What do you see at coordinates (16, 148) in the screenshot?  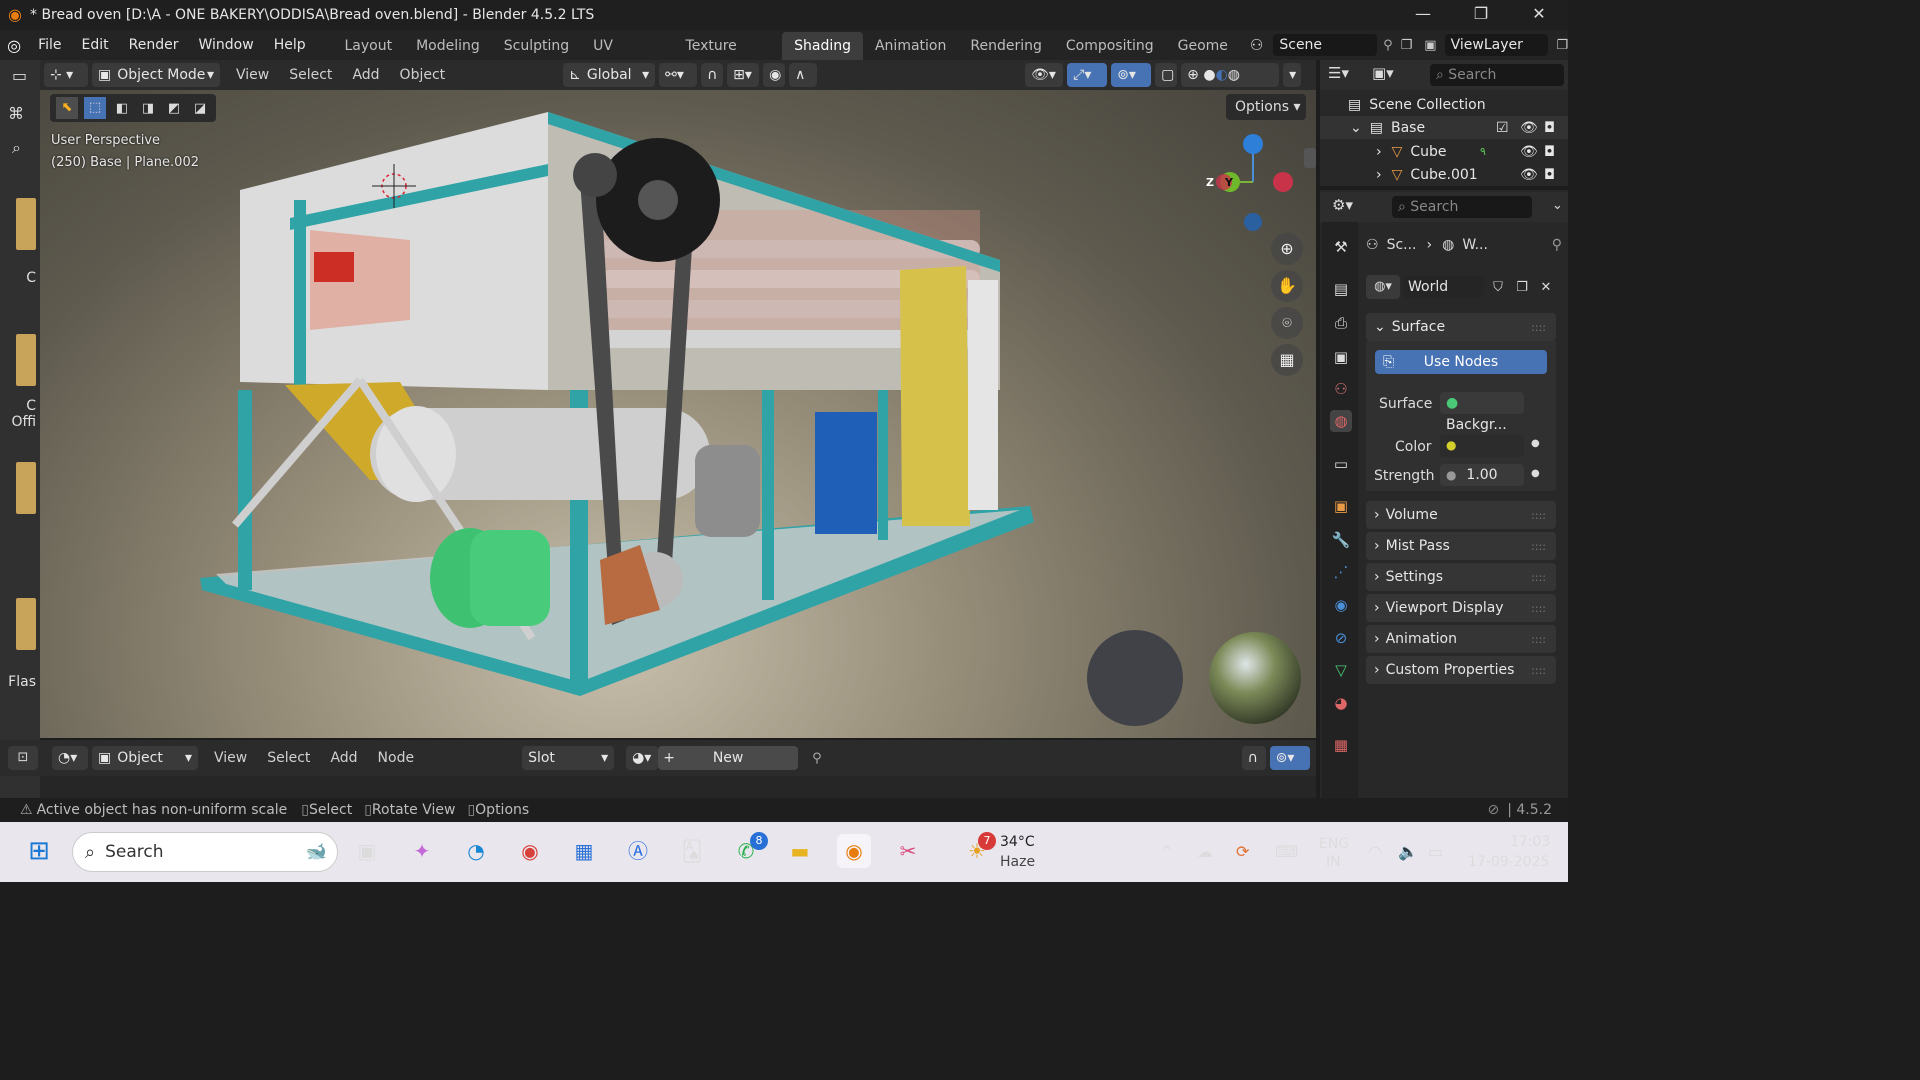 I see `search-icon: ⌕` at bounding box center [16, 148].